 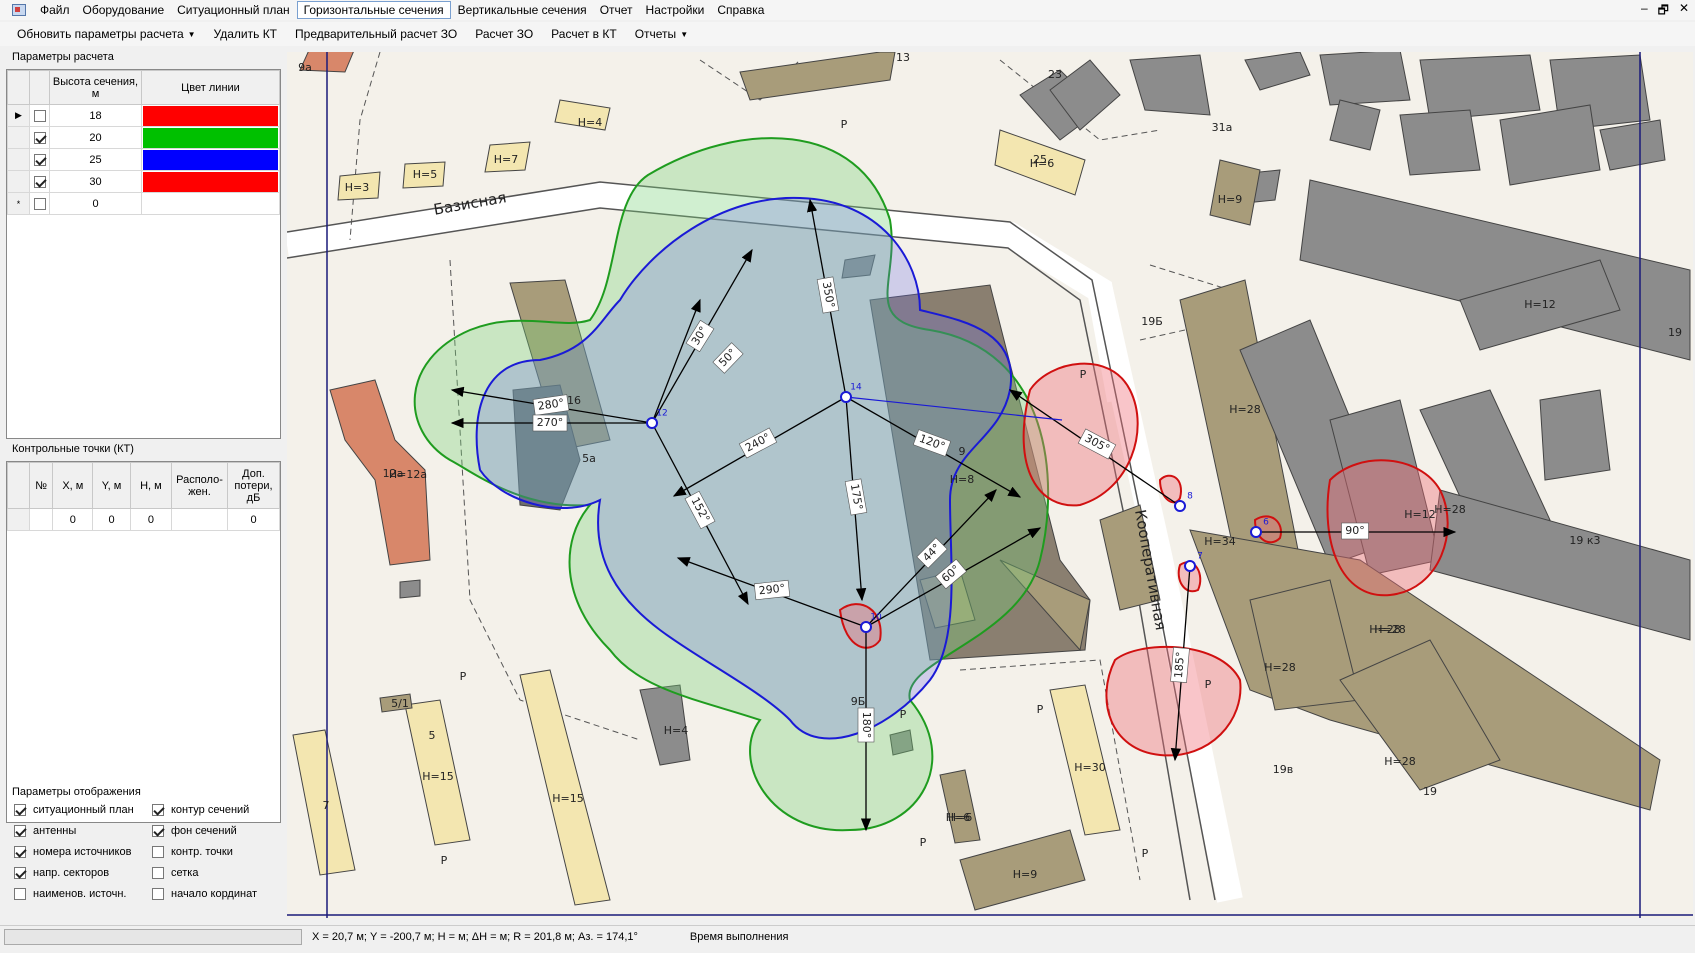 I want to click on building-label: 5а, so click(x=589, y=458).